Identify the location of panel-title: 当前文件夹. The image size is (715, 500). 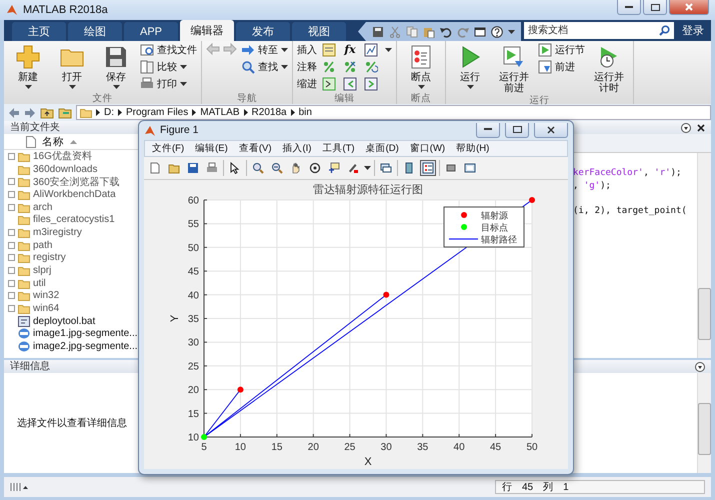
(35, 127).